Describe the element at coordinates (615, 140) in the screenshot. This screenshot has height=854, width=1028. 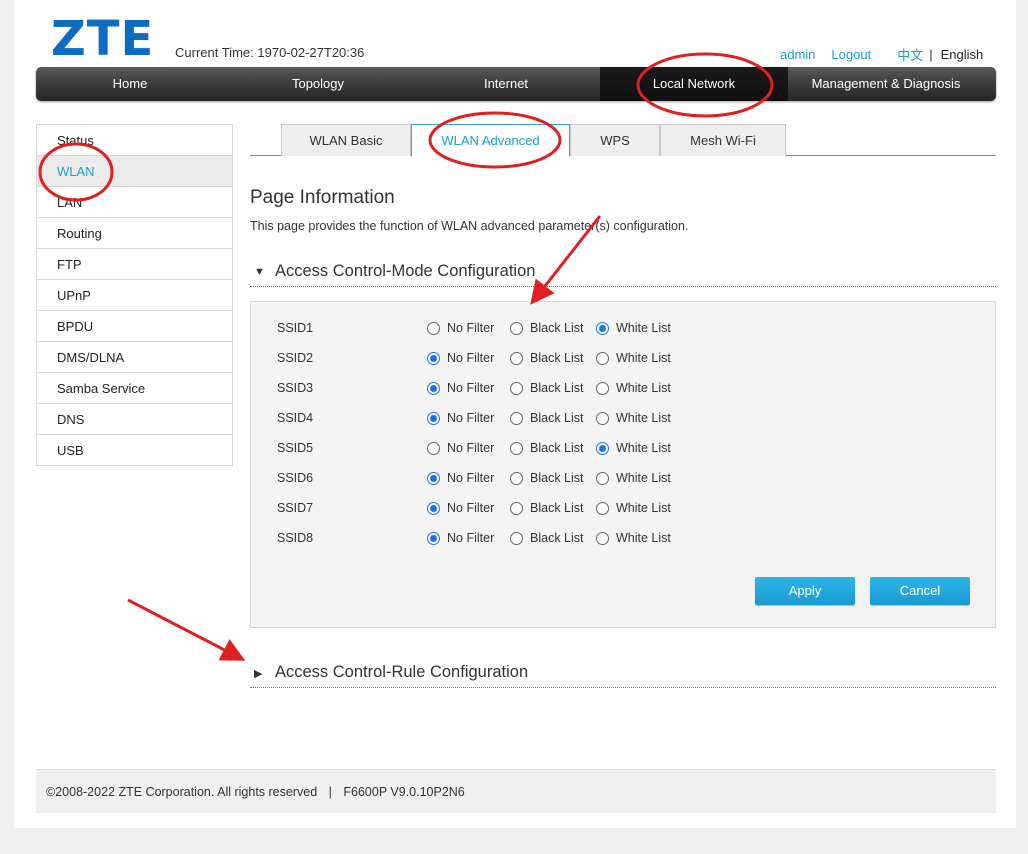
I see `tab-wps: WPS` at that location.